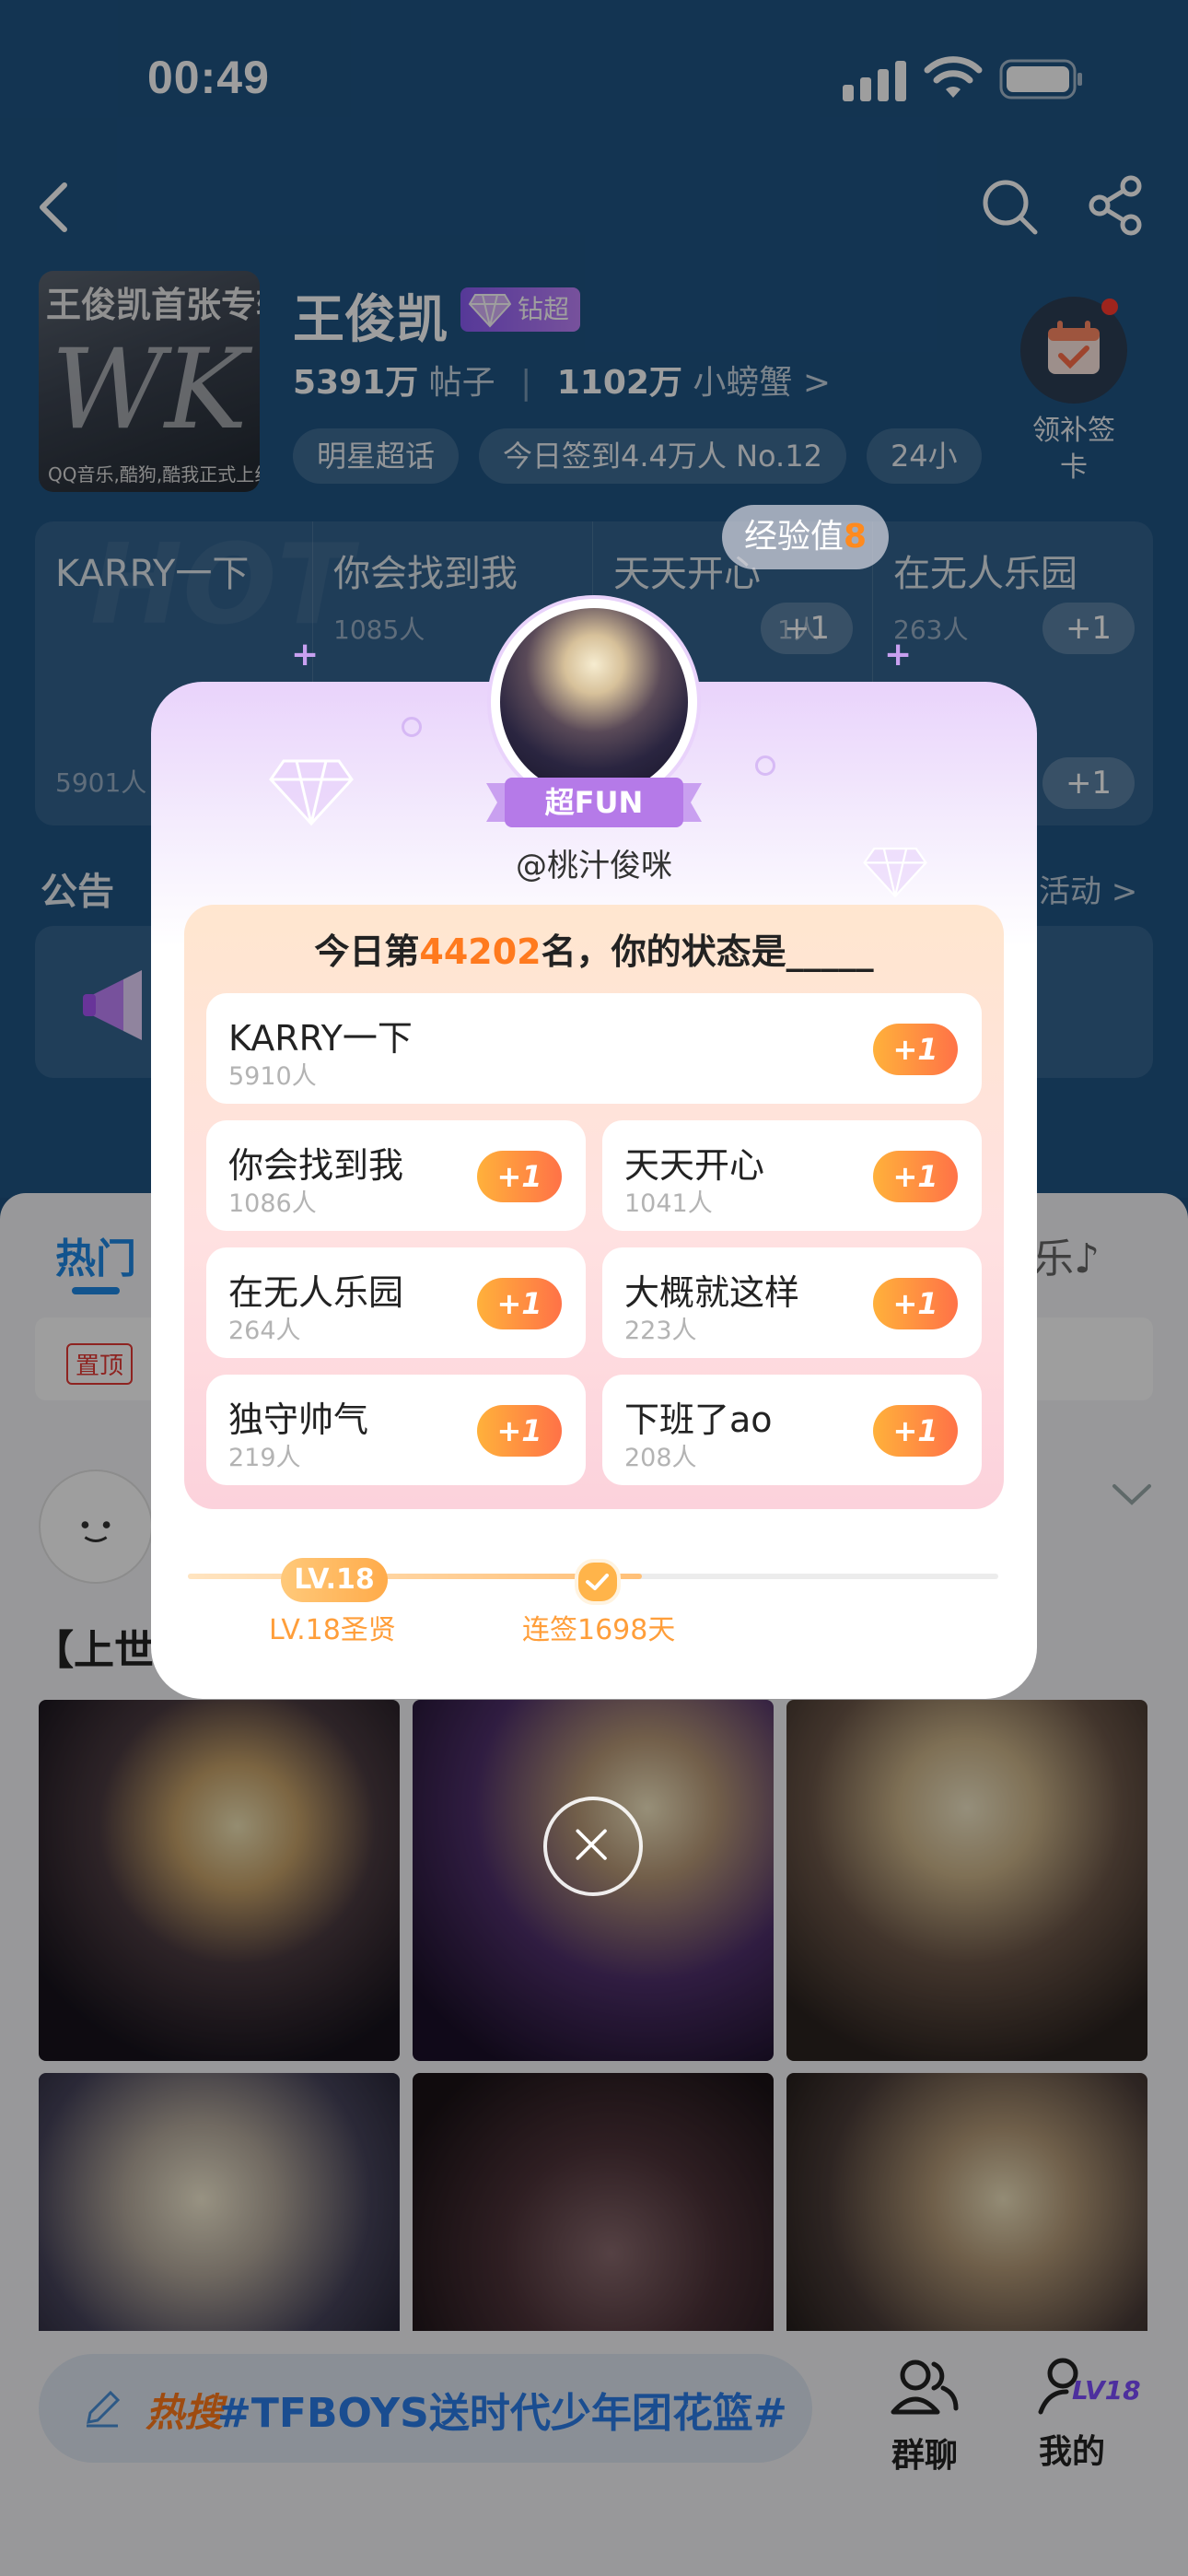 This screenshot has height=2576, width=1188. Describe the element at coordinates (594, 802) in the screenshot. I see `super-fun-label: 超FUN` at that location.